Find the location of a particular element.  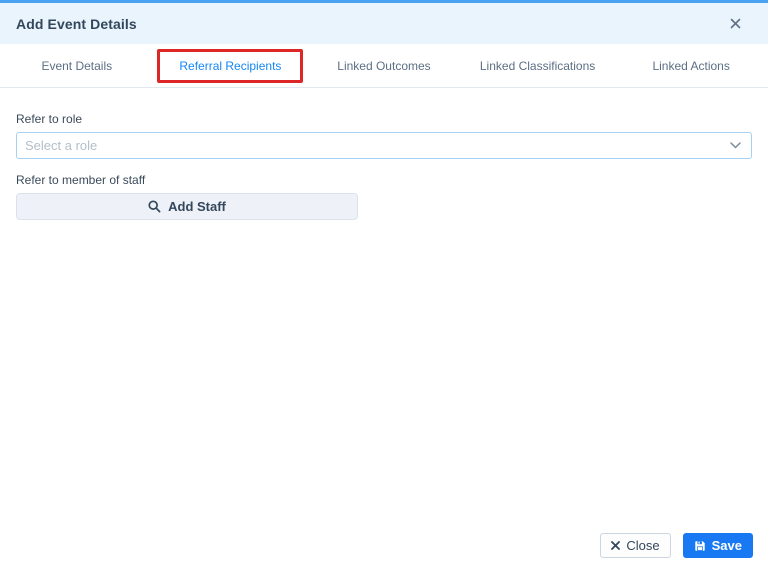

close-icon is located at coordinates (735, 24).